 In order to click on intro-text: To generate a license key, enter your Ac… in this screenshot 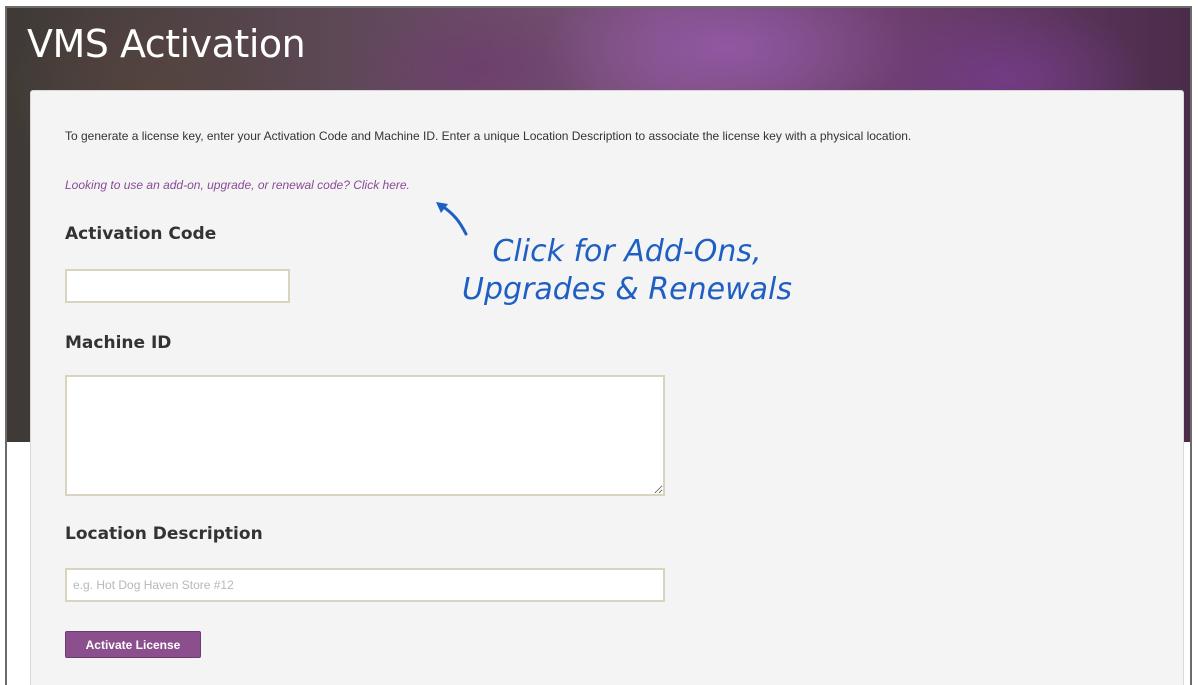, I will do `click(488, 136)`.